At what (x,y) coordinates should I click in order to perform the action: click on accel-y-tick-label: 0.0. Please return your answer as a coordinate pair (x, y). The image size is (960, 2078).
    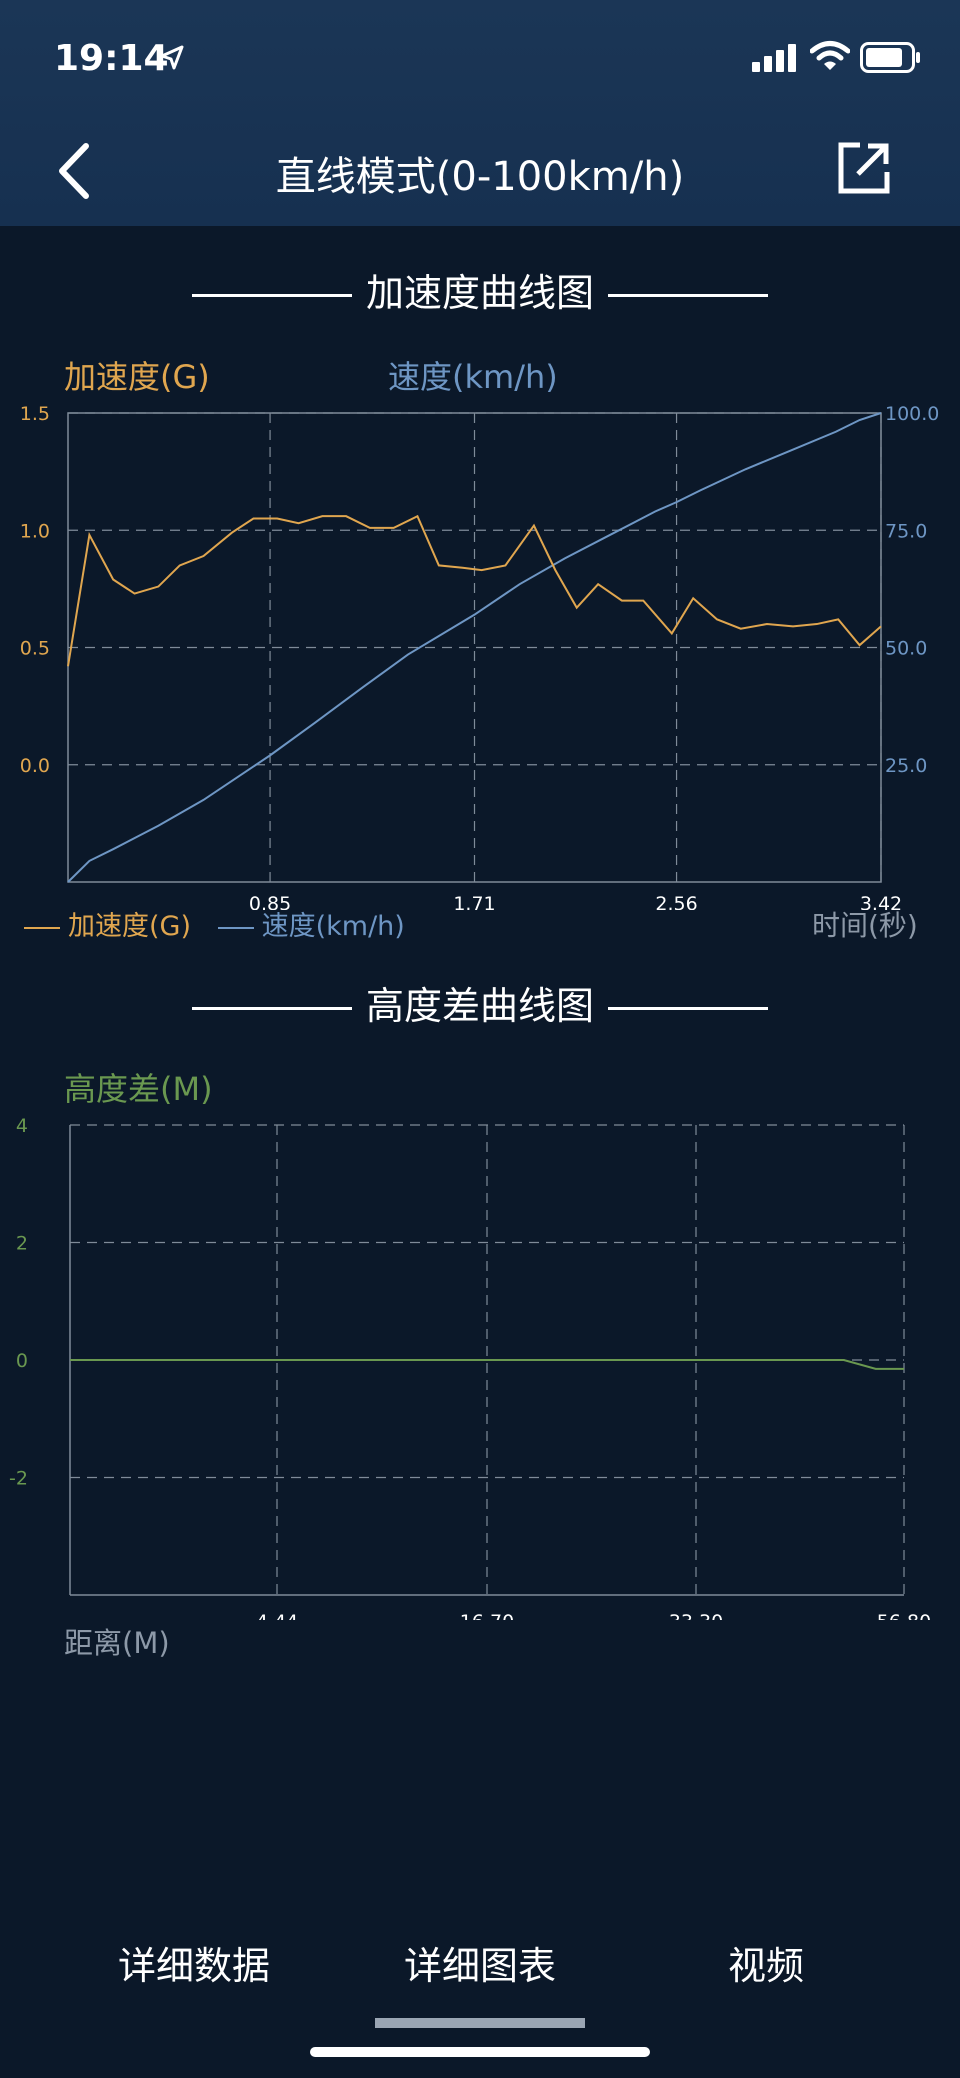
    Looking at the image, I should click on (35, 766).